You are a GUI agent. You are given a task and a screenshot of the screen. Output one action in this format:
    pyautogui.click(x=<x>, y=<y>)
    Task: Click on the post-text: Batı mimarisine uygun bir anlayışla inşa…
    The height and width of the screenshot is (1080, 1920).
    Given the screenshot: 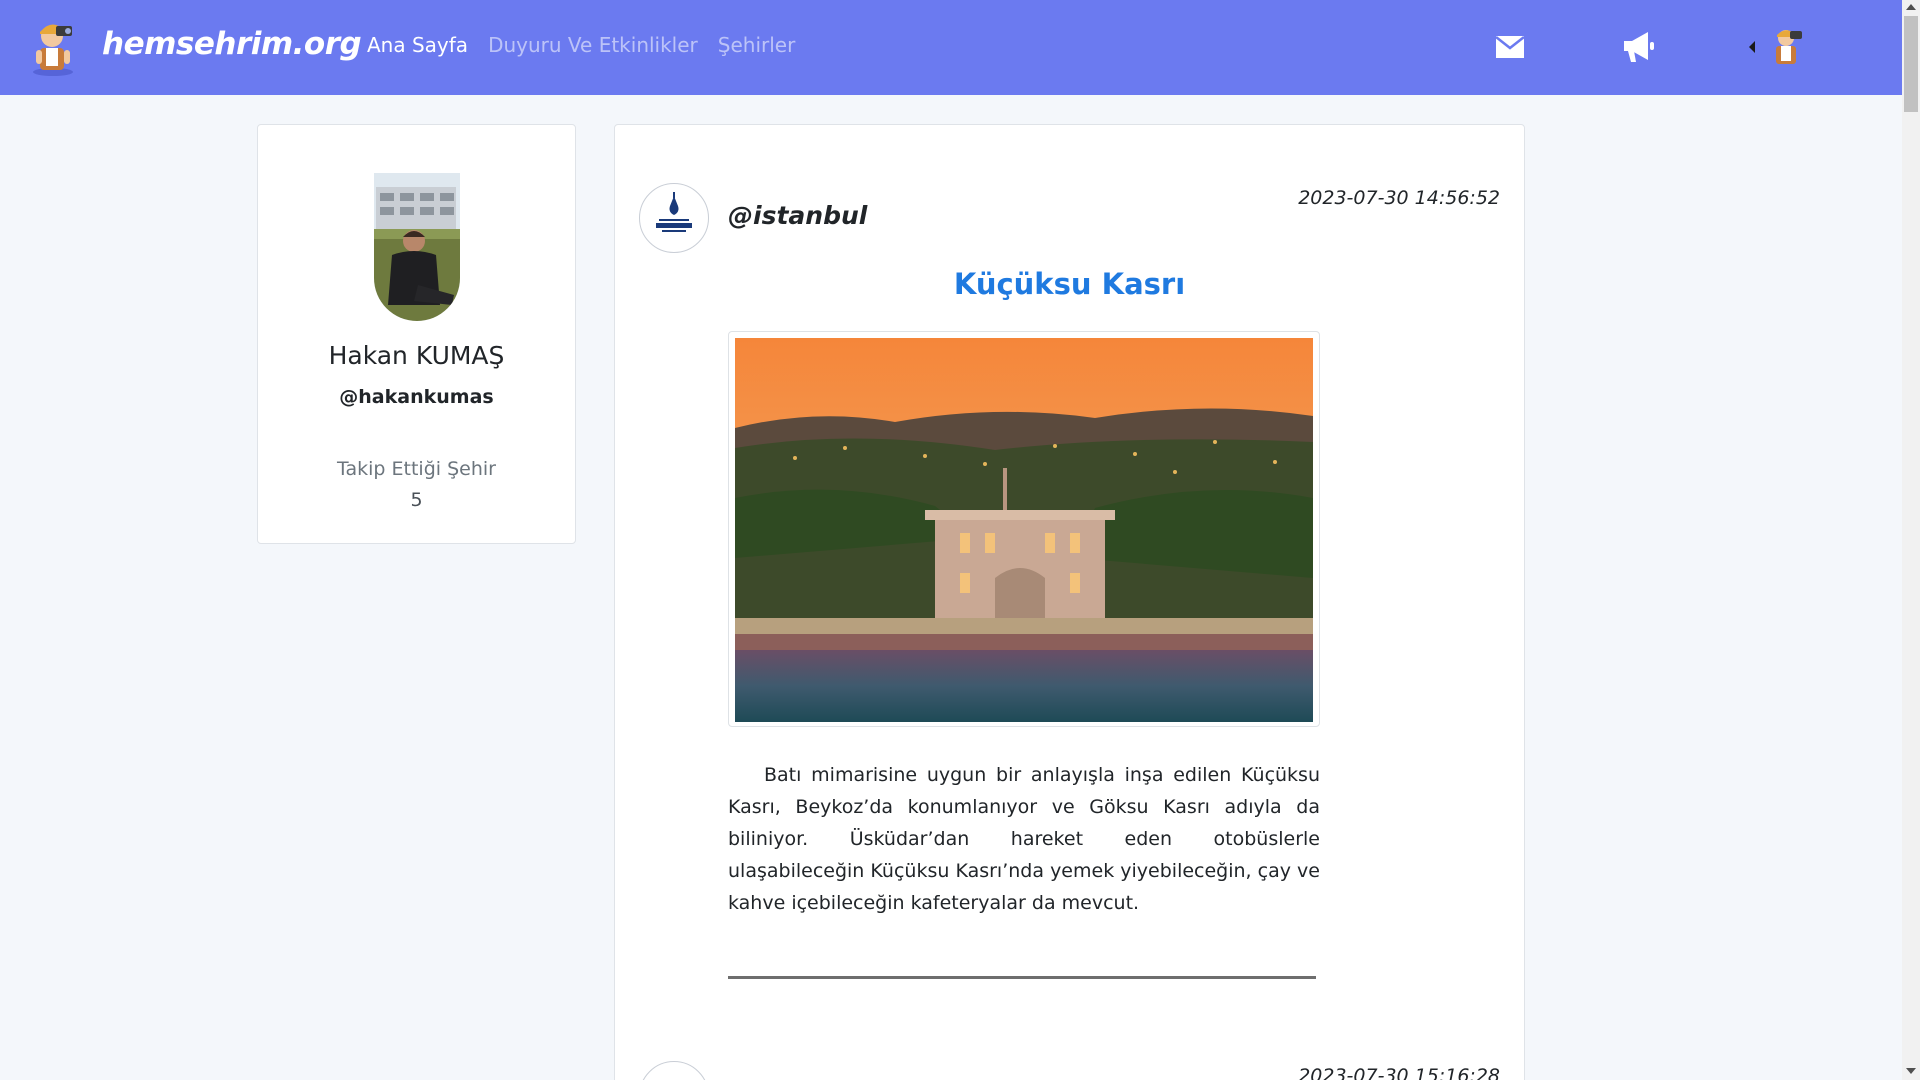 What is the action you would take?
    pyautogui.click(x=1024, y=839)
    